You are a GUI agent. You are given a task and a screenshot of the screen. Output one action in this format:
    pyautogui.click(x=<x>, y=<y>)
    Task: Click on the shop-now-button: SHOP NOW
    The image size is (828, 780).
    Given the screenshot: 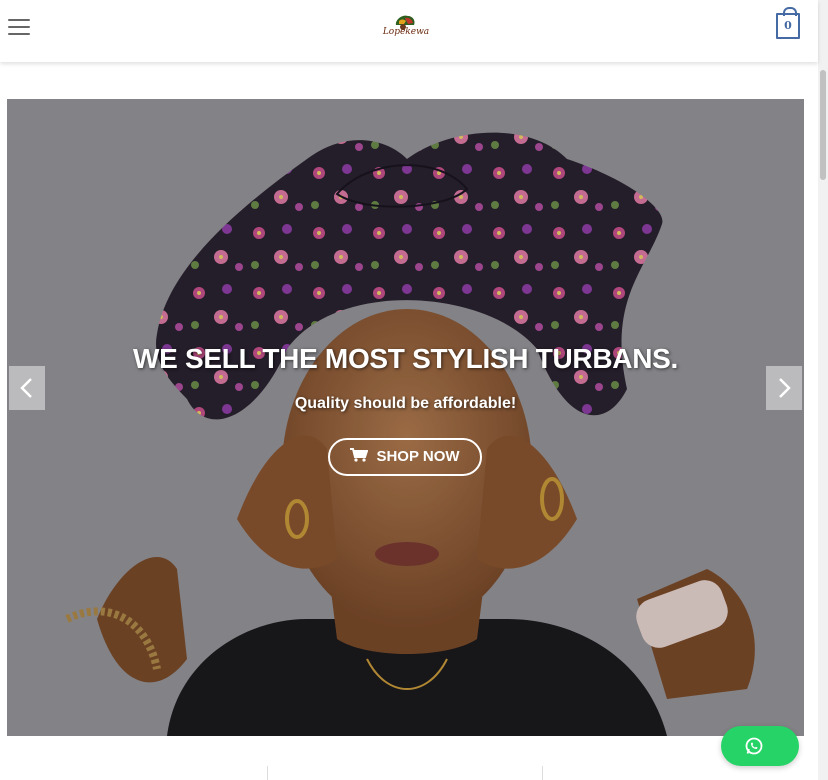 What is the action you would take?
    pyautogui.click(x=405, y=457)
    